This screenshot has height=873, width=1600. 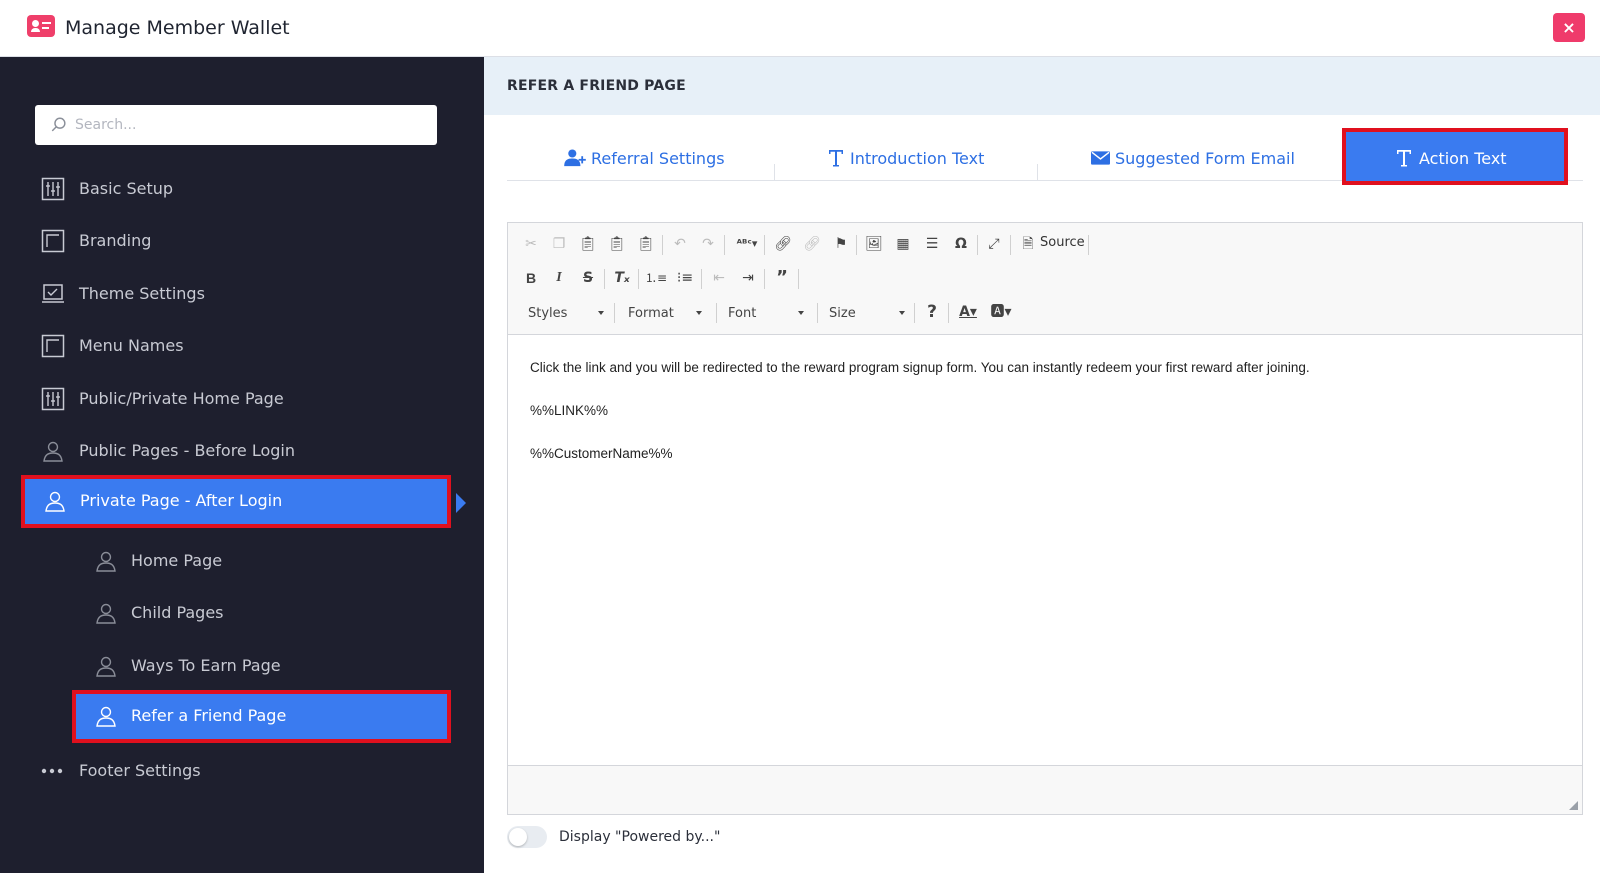 What do you see at coordinates (230, 451) in the screenshot?
I see `sidebar-item-public-pages: Public Pages - Before Login` at bounding box center [230, 451].